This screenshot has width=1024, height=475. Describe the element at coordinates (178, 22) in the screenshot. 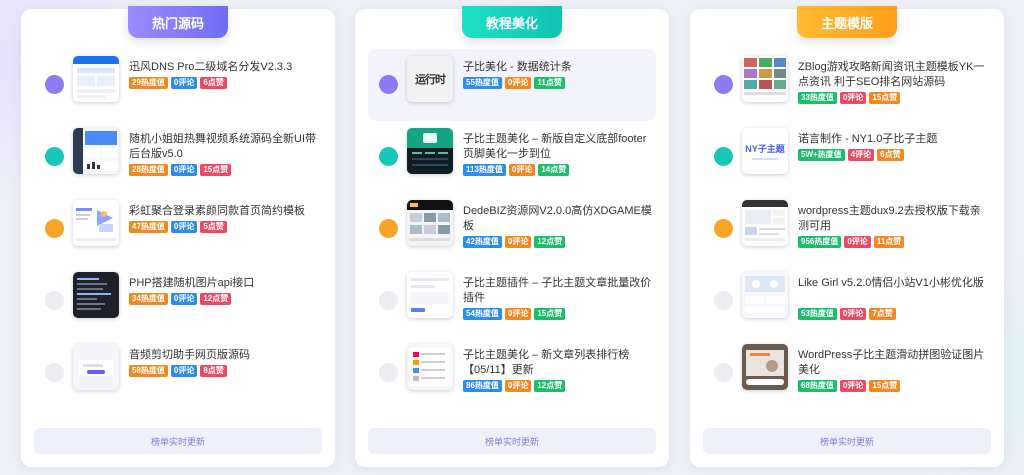

I see `category-badge: 热门源码` at that location.